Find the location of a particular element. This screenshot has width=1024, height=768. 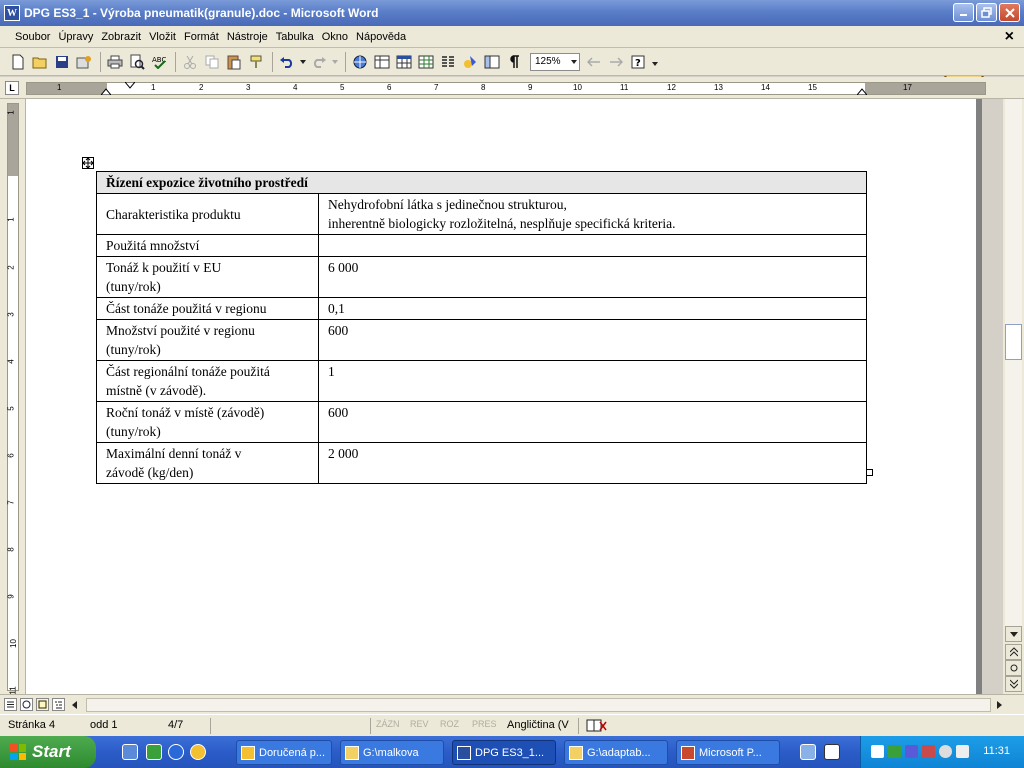

show-hide-formatting-button is located at coordinates (514, 62).